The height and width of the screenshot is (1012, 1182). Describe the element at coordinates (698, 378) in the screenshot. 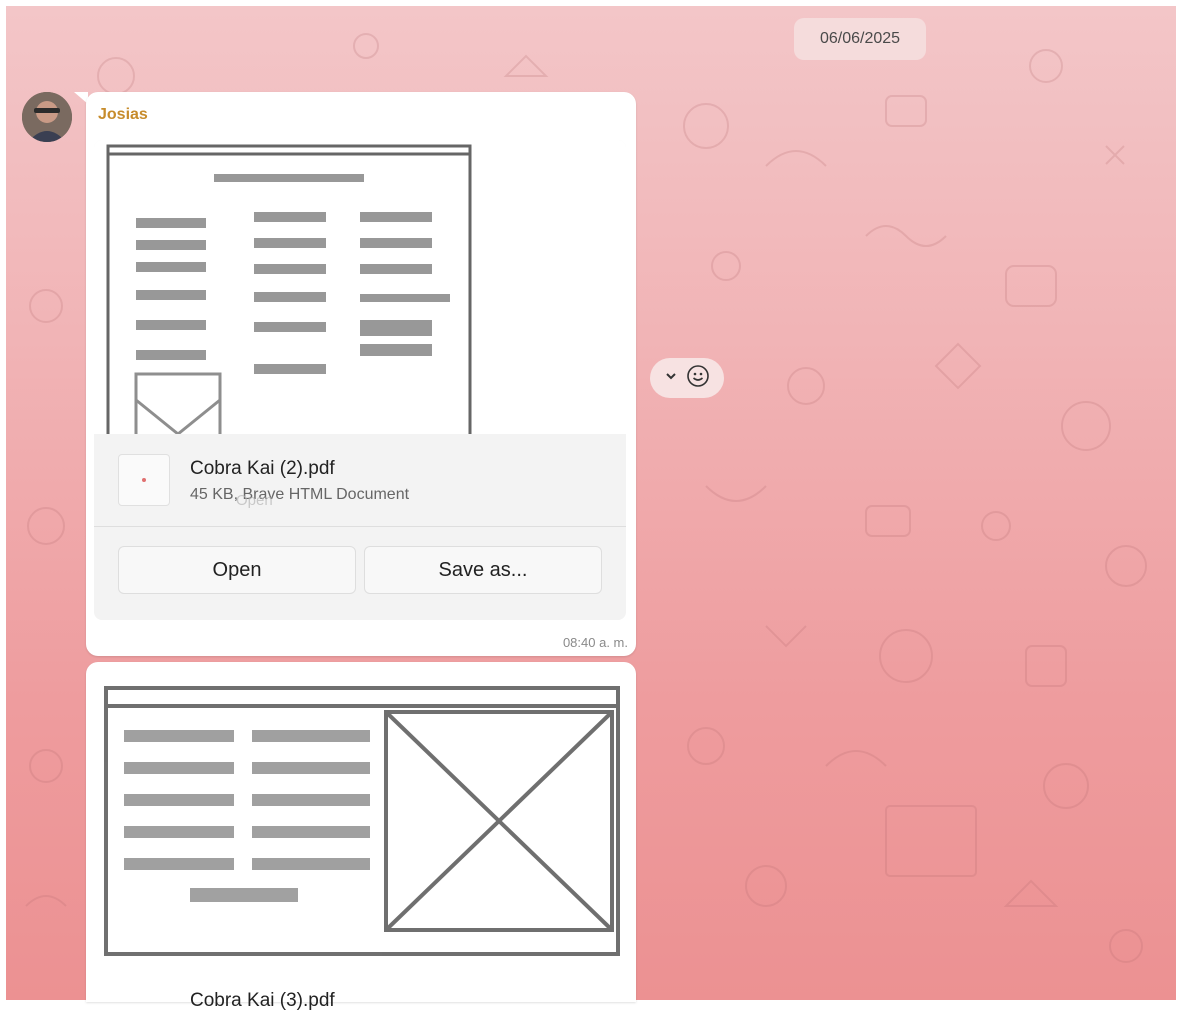

I see `smiley-icon` at that location.